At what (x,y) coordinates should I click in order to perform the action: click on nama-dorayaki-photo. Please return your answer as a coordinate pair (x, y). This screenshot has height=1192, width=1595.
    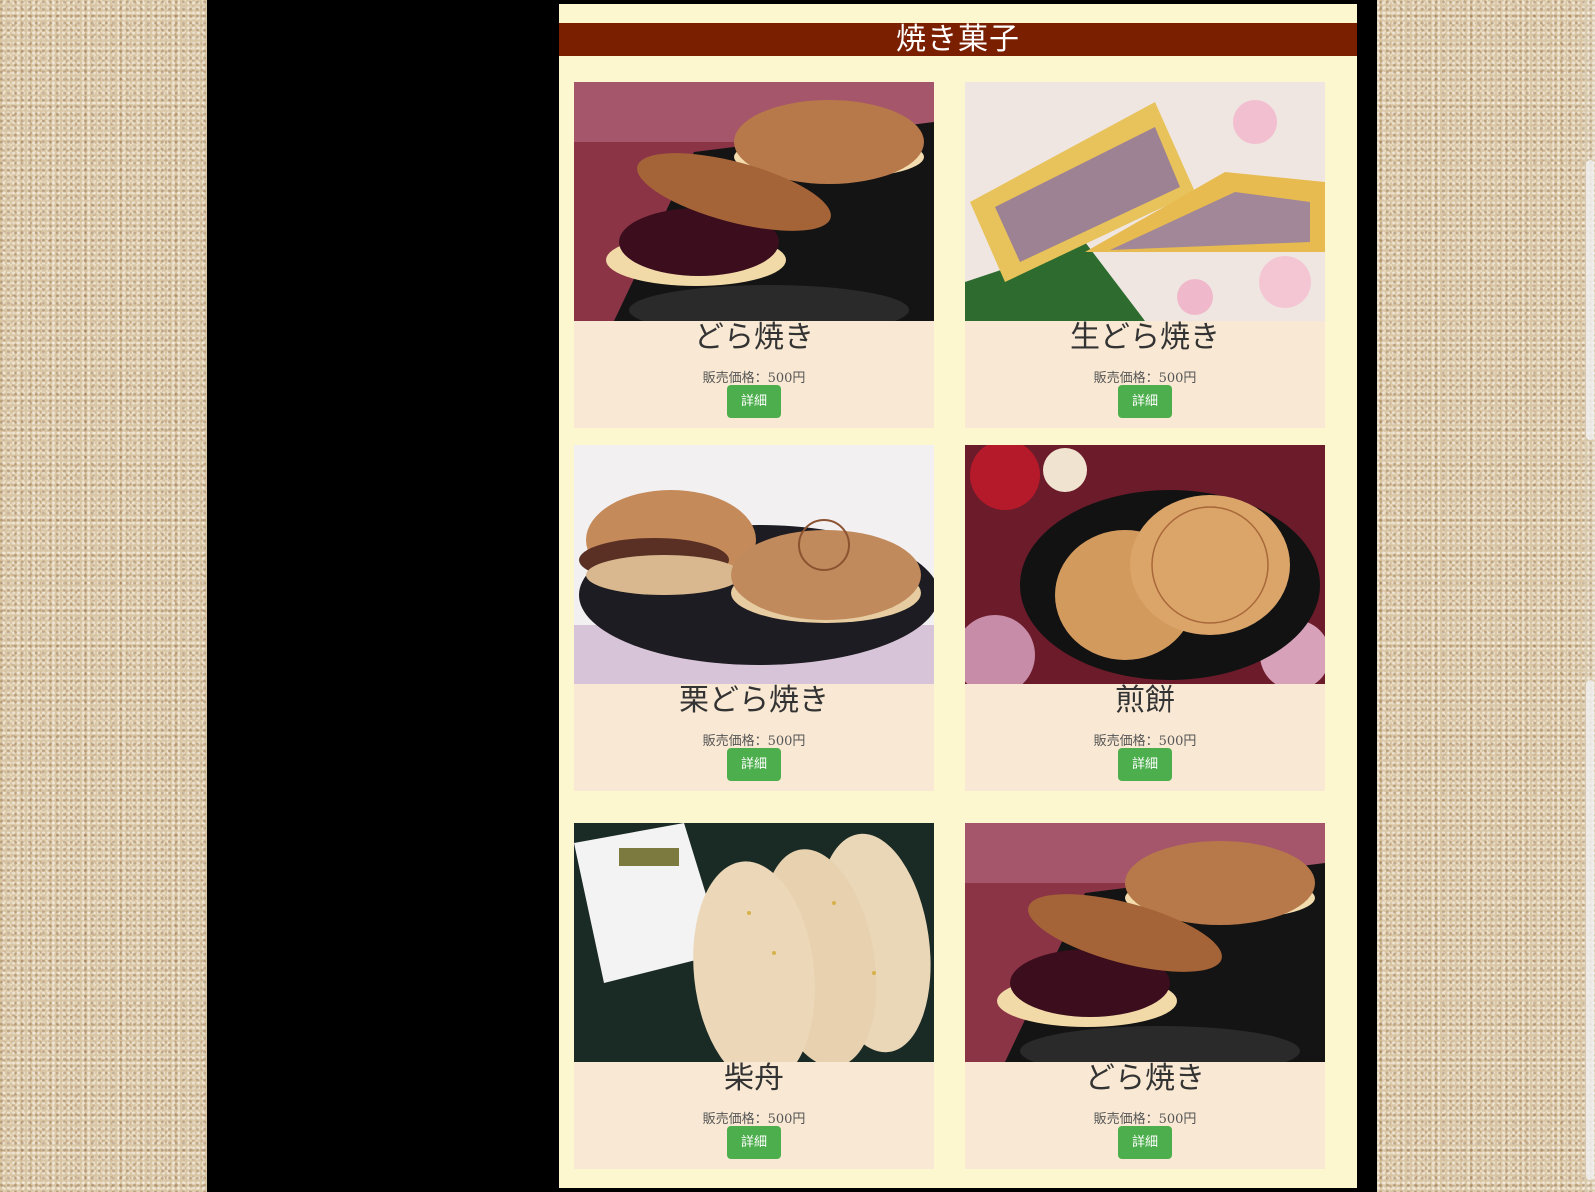
    Looking at the image, I should click on (1145, 201).